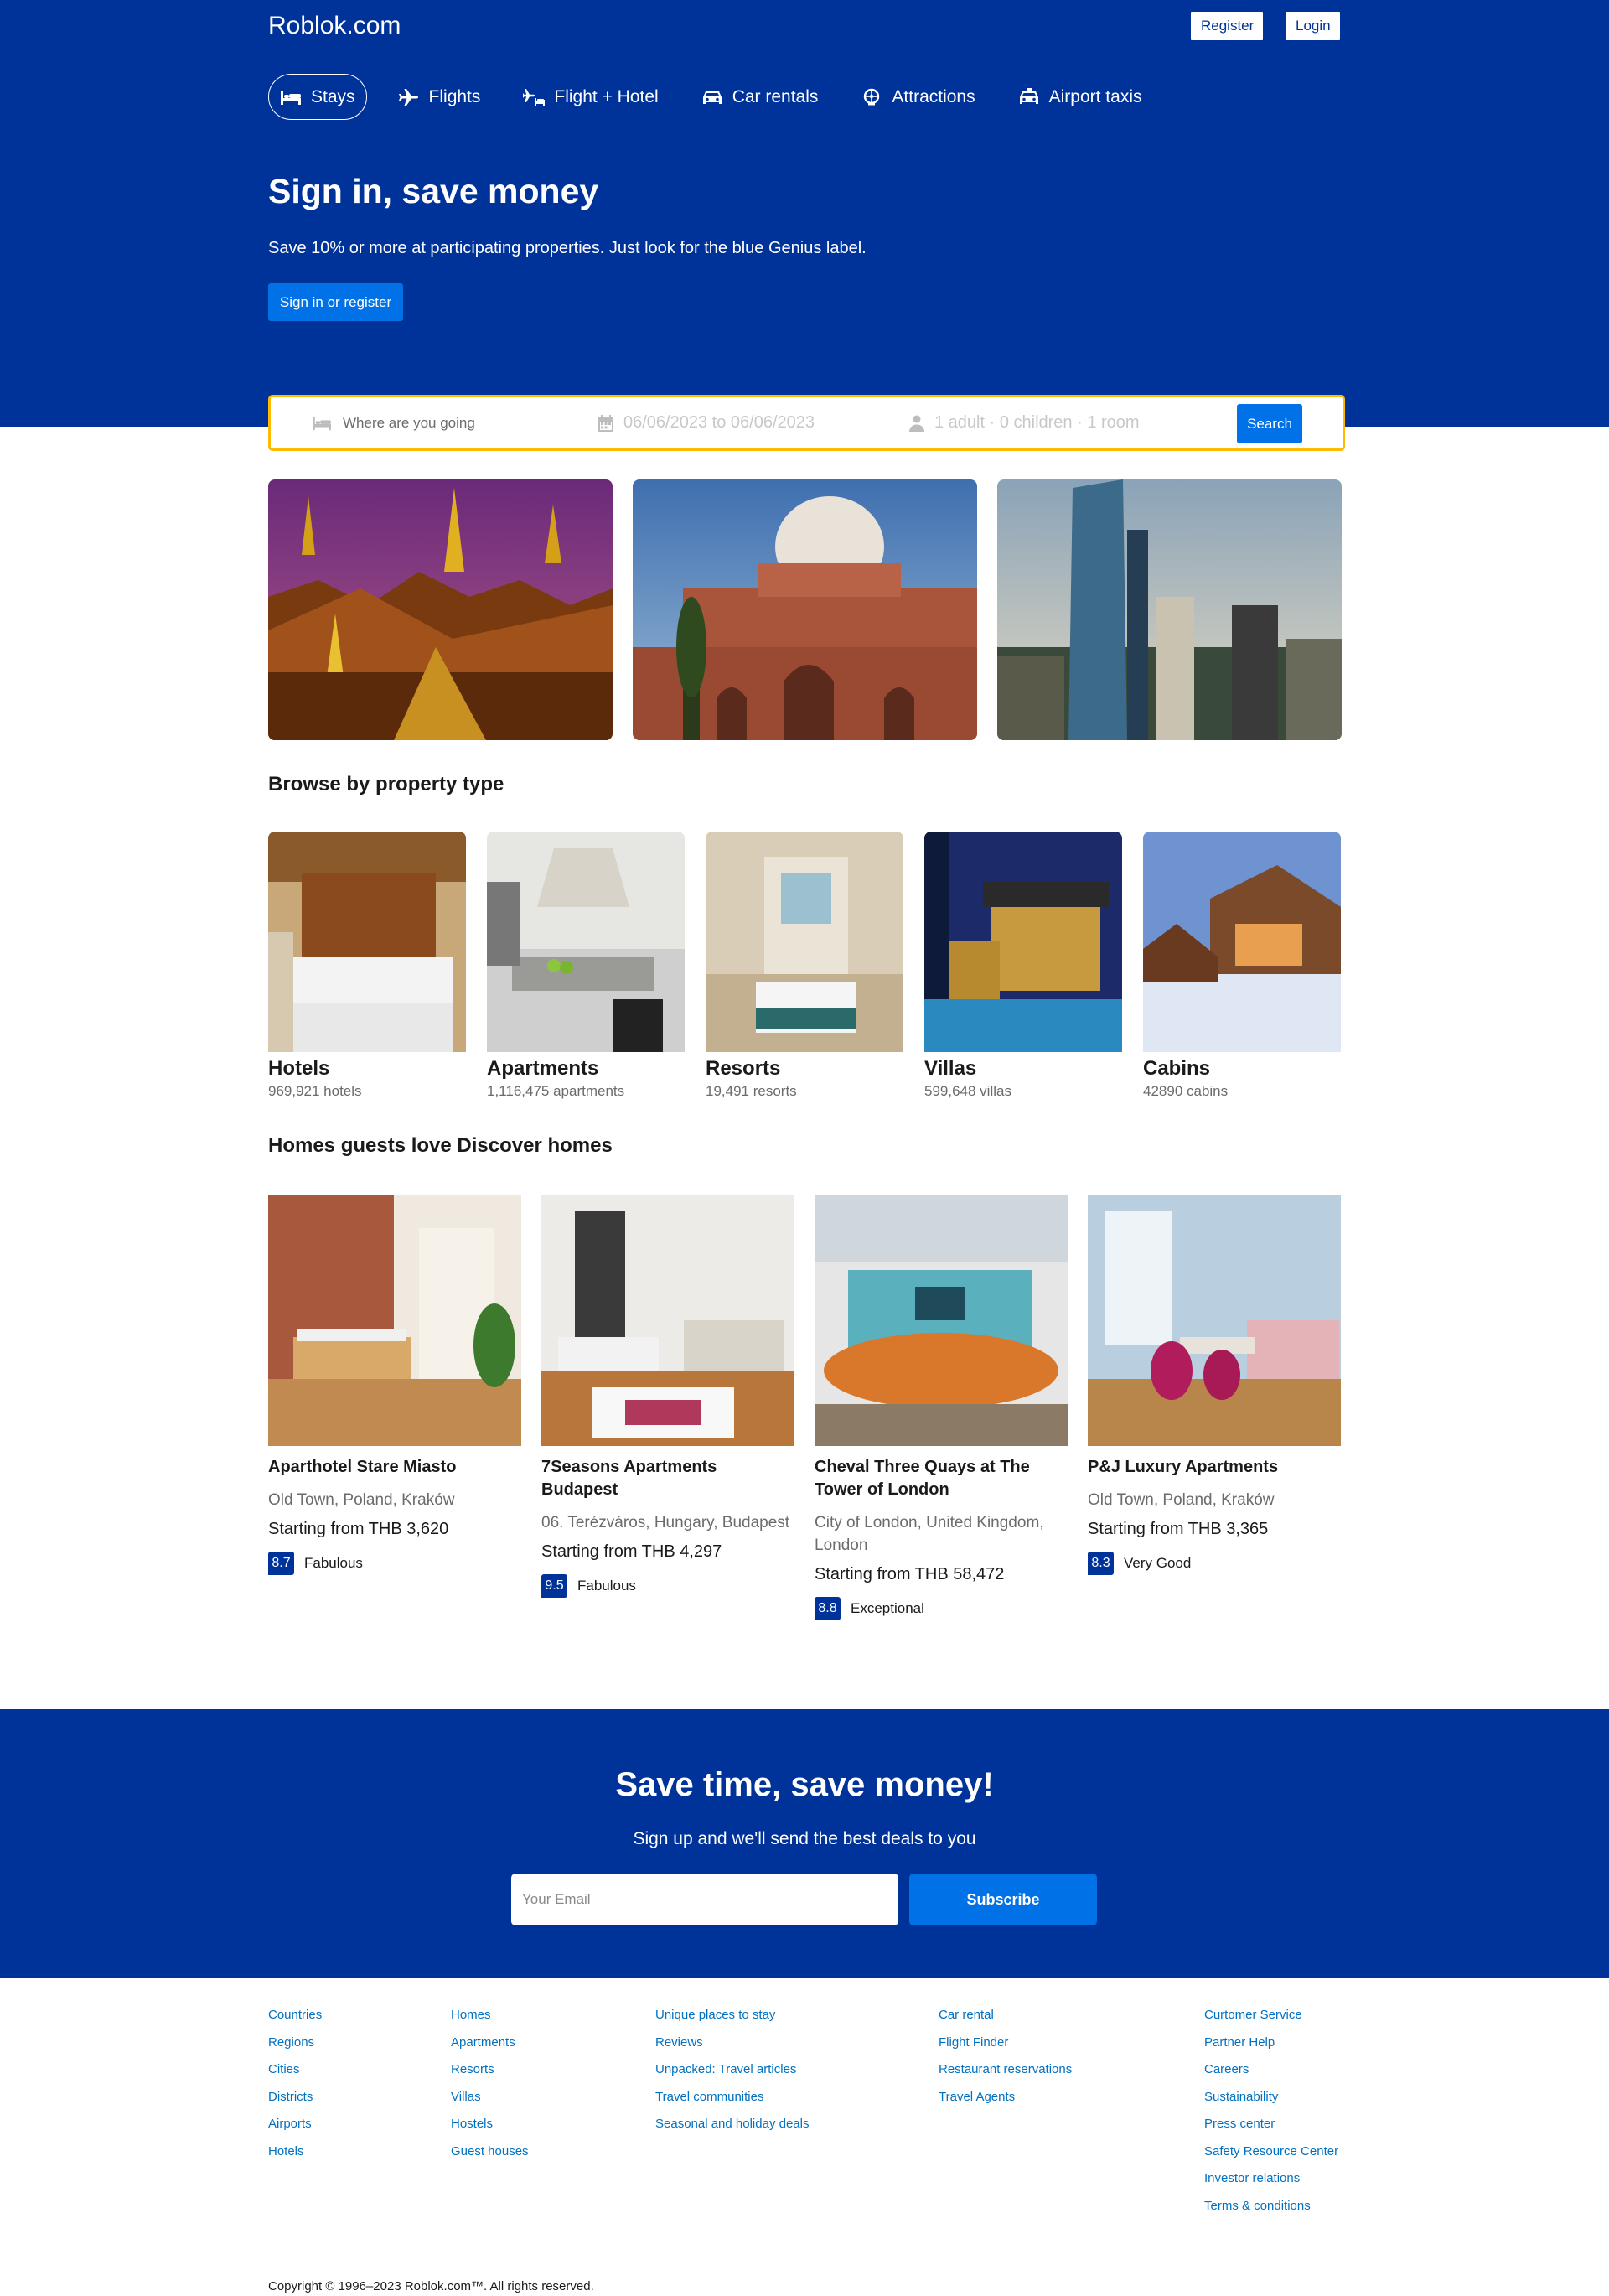 Image resolution: width=1609 pixels, height=2296 pixels. I want to click on featured-image-temple, so click(441, 609).